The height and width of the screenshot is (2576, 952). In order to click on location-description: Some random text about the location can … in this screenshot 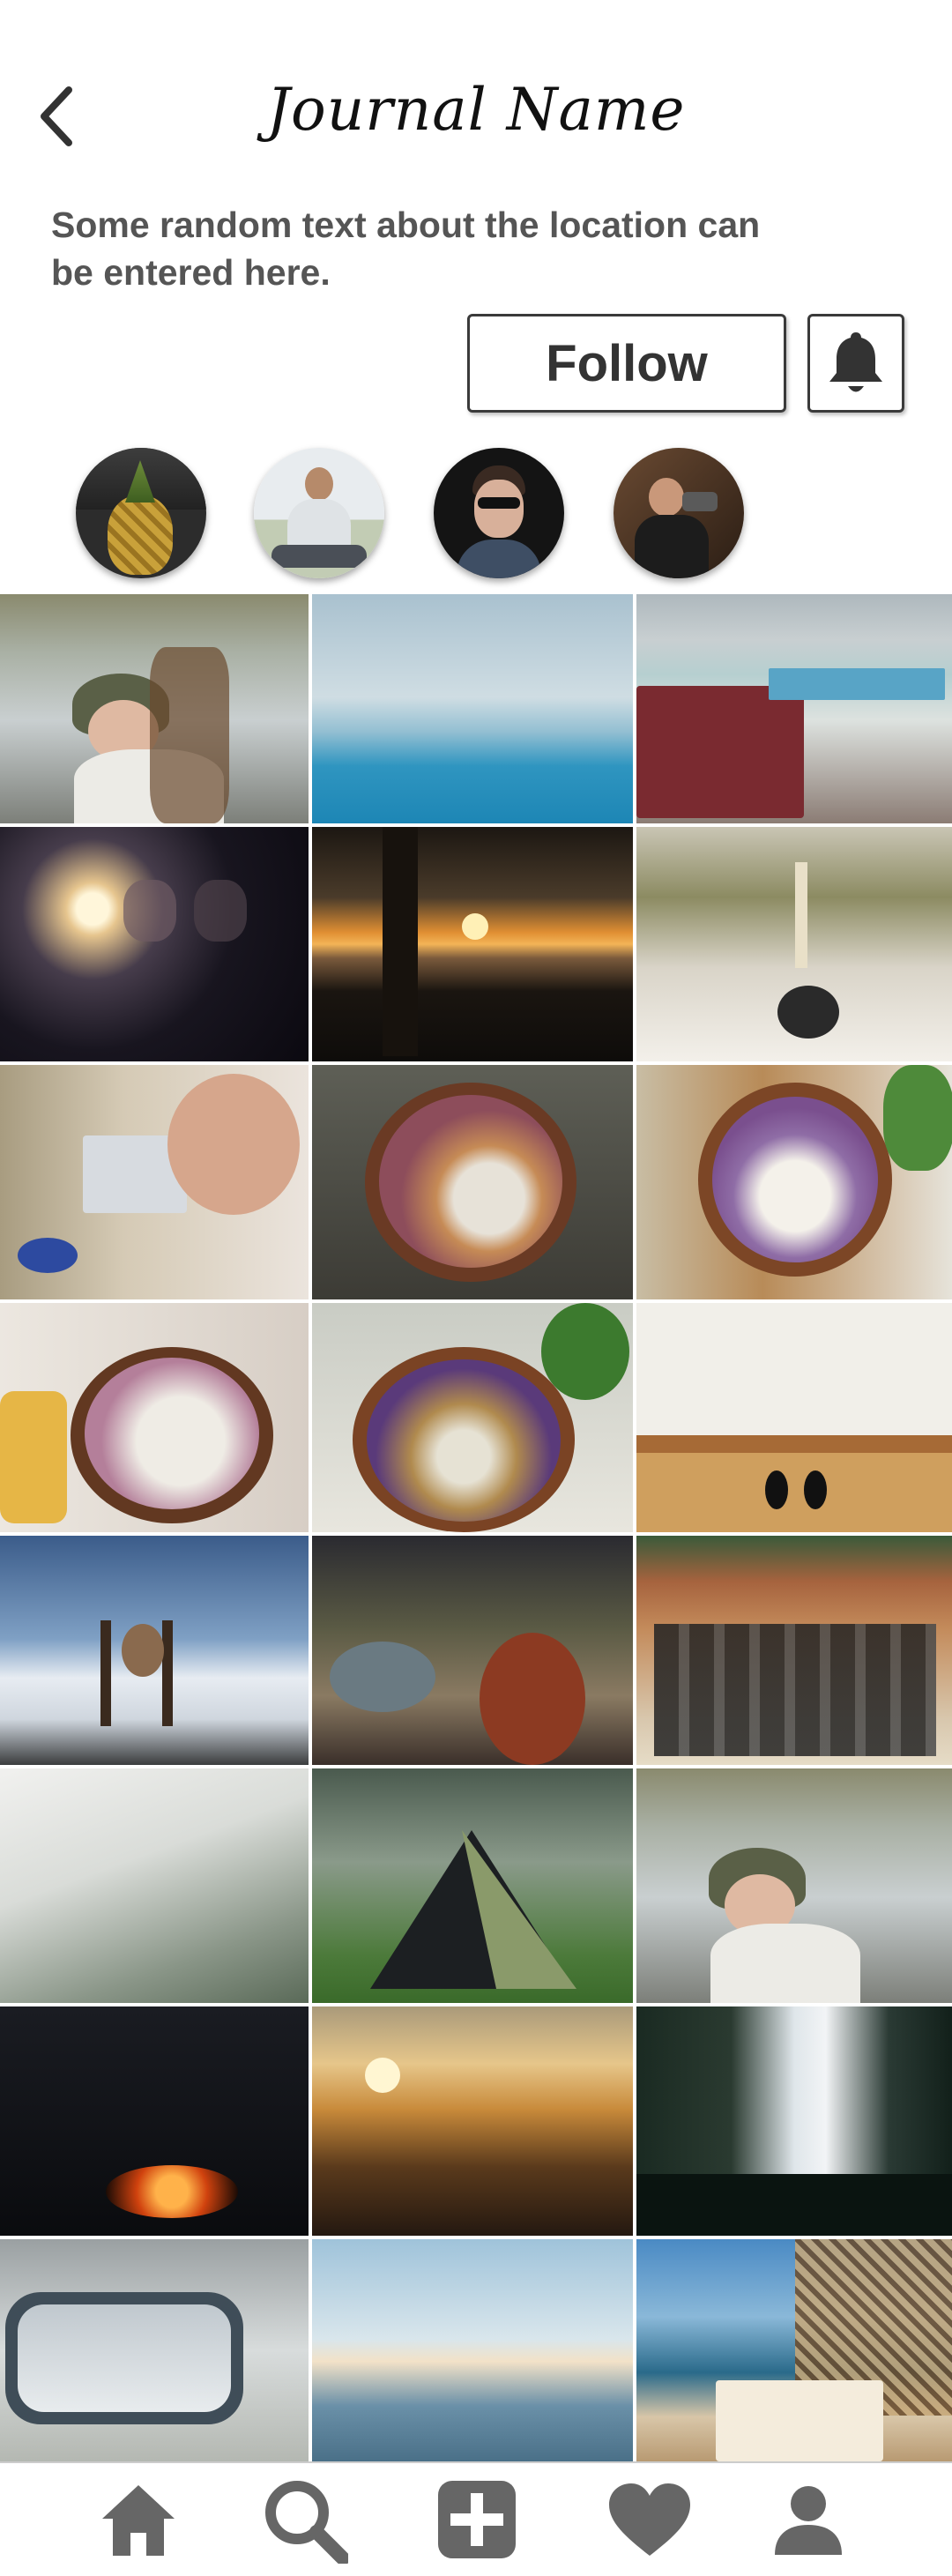, I will do `click(406, 249)`.